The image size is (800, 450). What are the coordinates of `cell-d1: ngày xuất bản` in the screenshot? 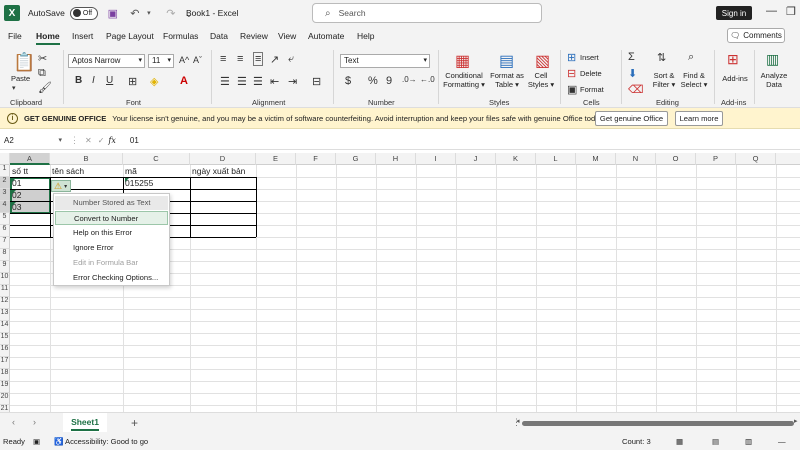 It's located at (217, 171).